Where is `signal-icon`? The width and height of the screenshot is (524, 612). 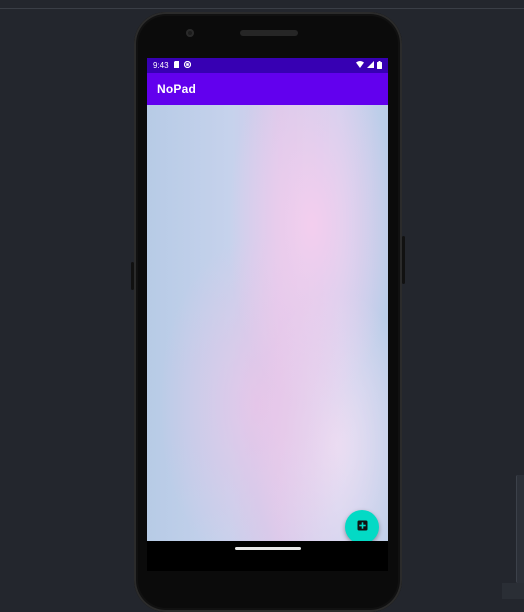 signal-icon is located at coordinates (370, 65).